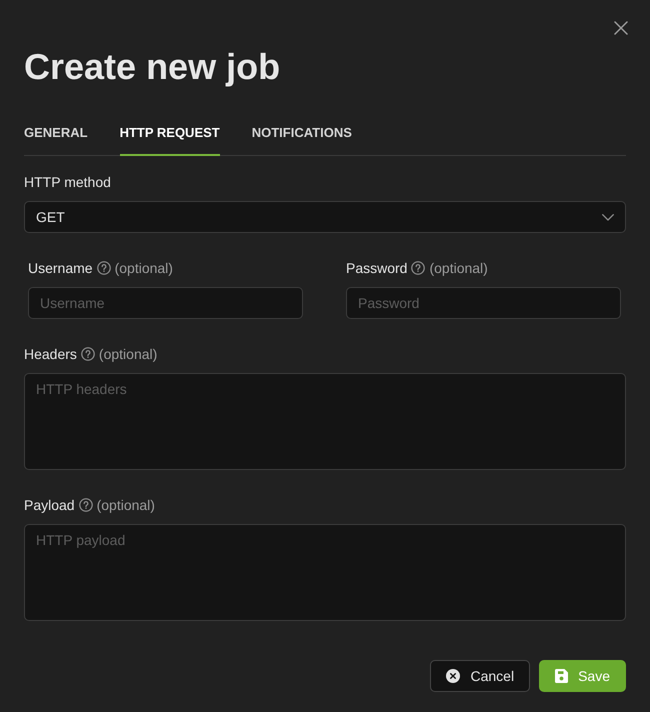 This screenshot has width=650, height=712. I want to click on input-field: Username, so click(165, 303).